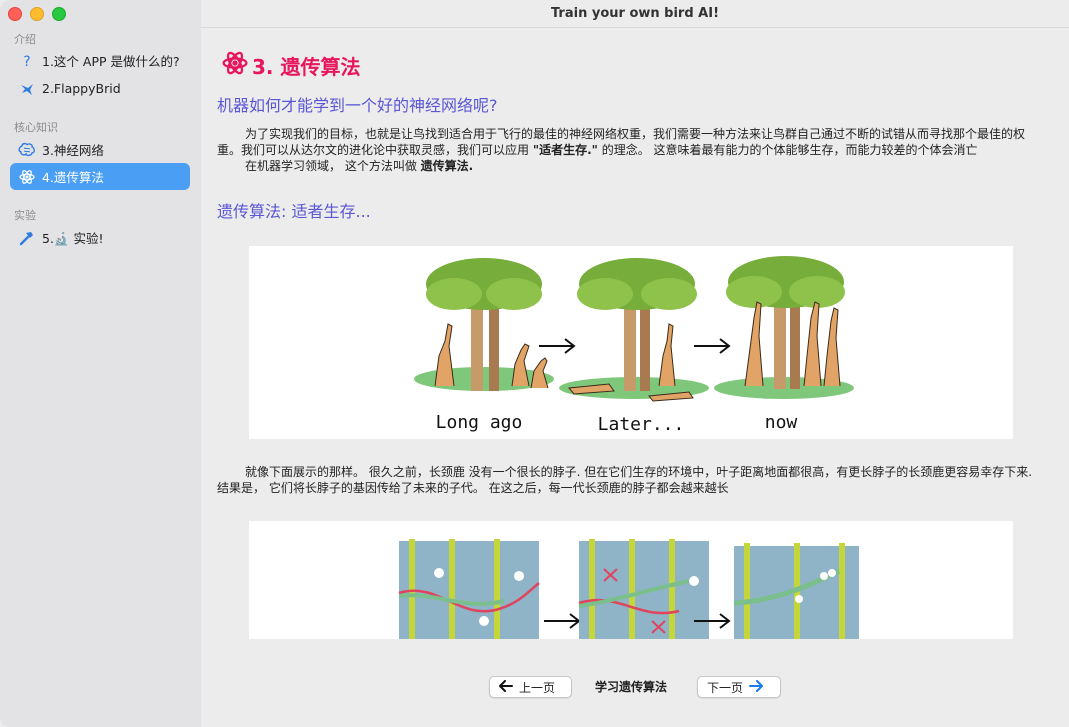  What do you see at coordinates (73, 238) in the screenshot?
I see `sidebar-item-label: 5.🔬 实验!` at bounding box center [73, 238].